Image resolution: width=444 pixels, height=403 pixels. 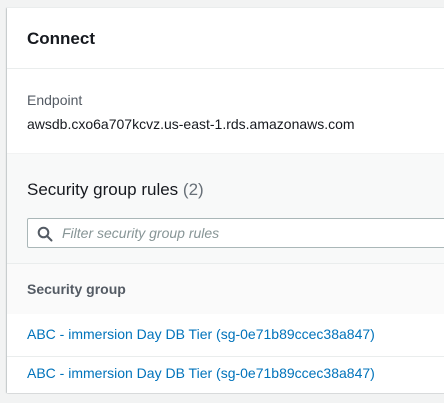 I want to click on security-group-rules-title: Security group rules, so click(x=103, y=189).